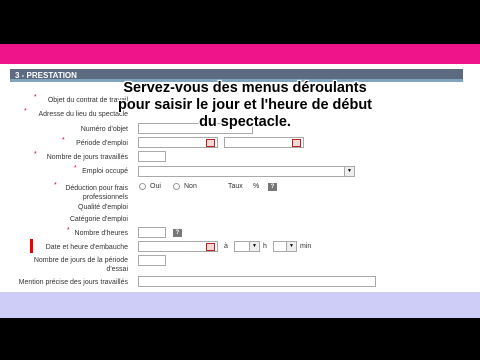 The image size is (480, 360). Describe the element at coordinates (101, 233) in the screenshot. I see `label-nb-heures: Nombre d'heures` at that location.